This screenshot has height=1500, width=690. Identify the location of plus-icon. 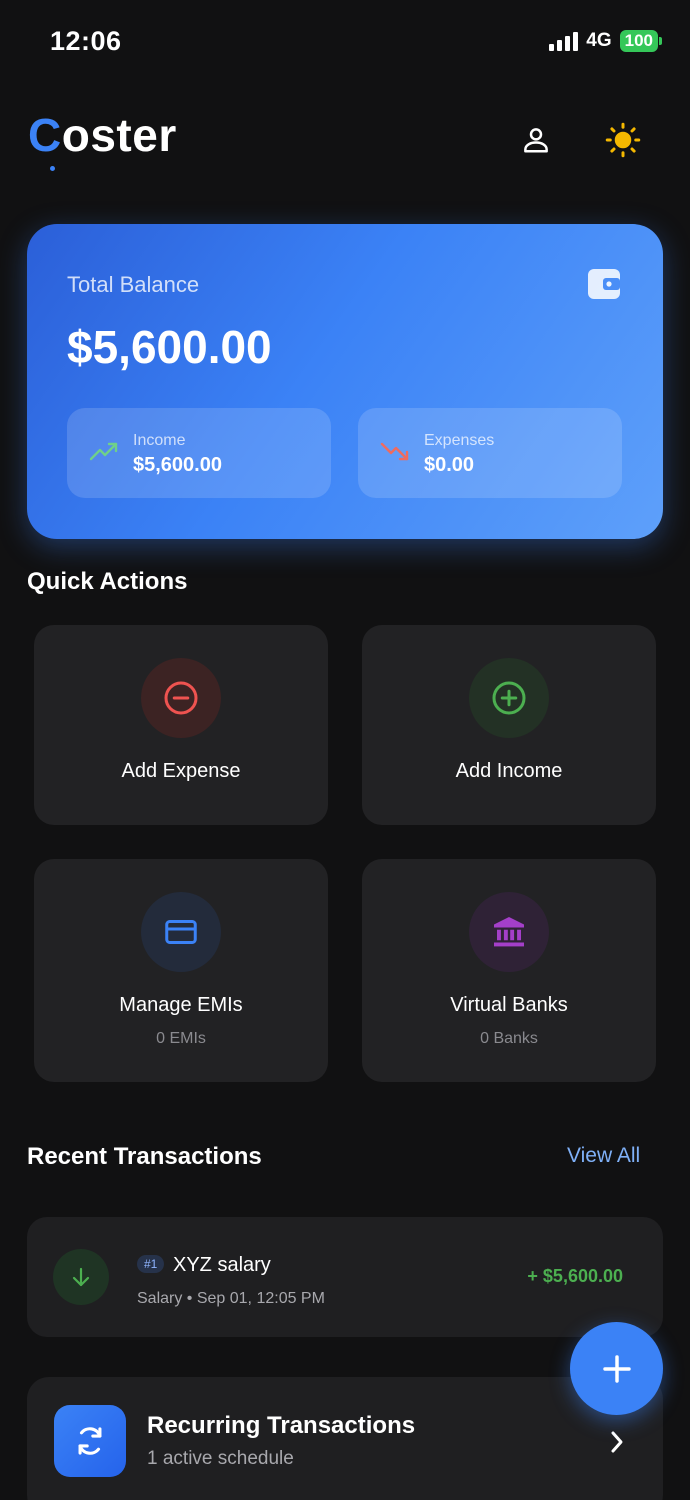
(616, 1368).